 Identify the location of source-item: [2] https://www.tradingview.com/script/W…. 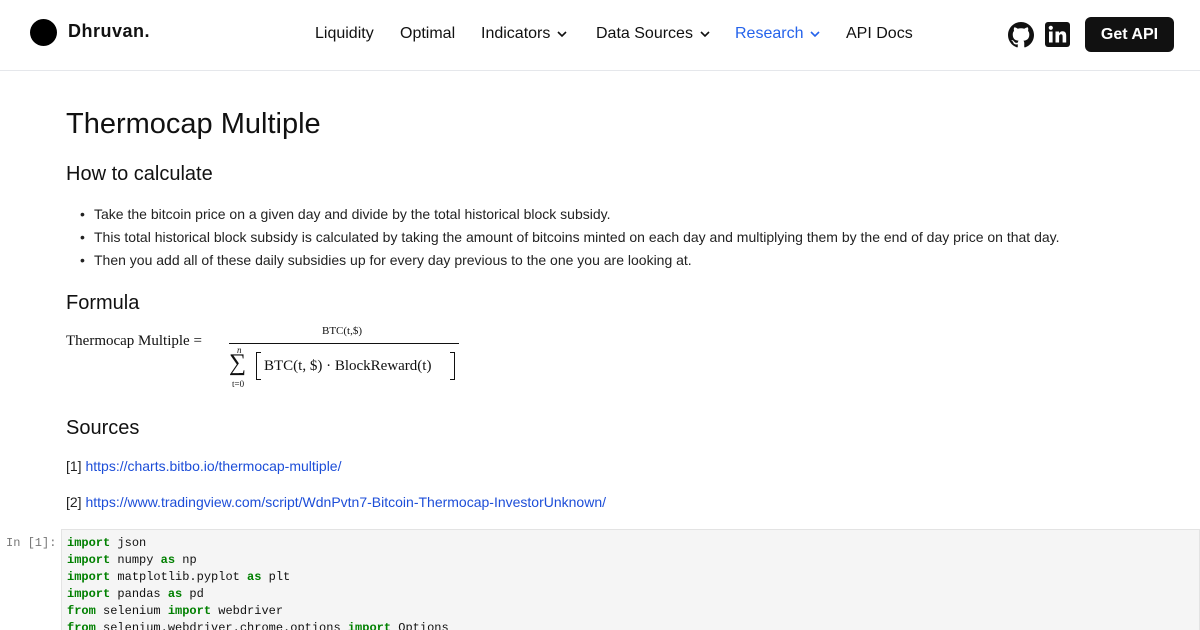
(336, 502).